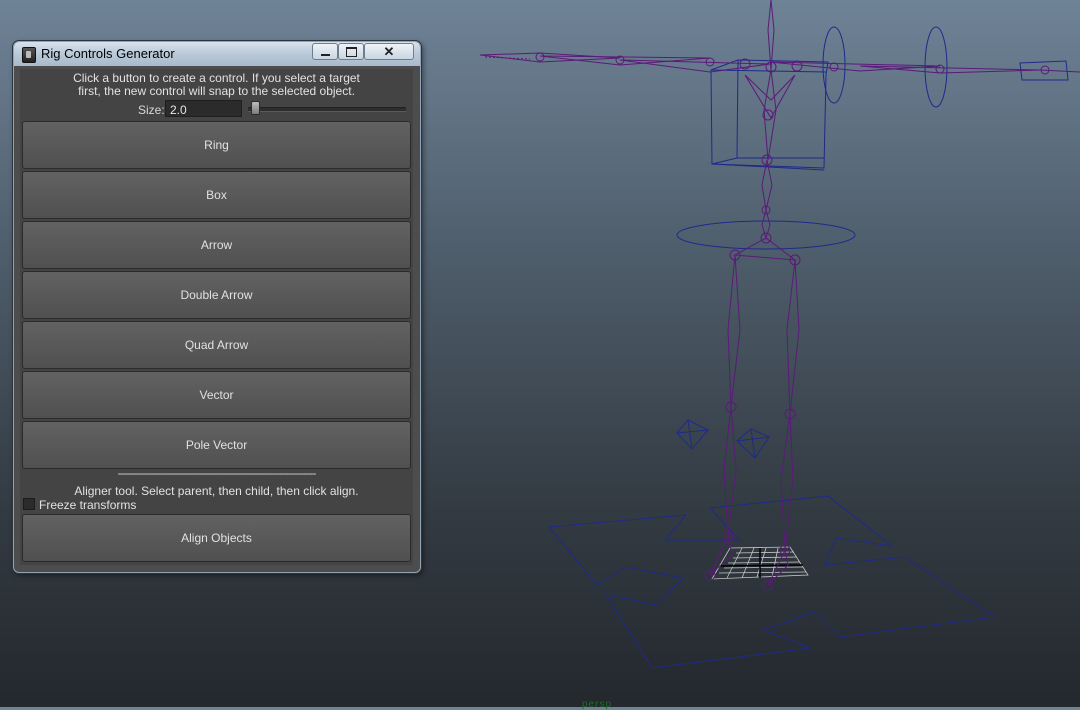 This screenshot has width=1080, height=710. What do you see at coordinates (753, 443) in the screenshot?
I see `pole-vector-control-right` at bounding box center [753, 443].